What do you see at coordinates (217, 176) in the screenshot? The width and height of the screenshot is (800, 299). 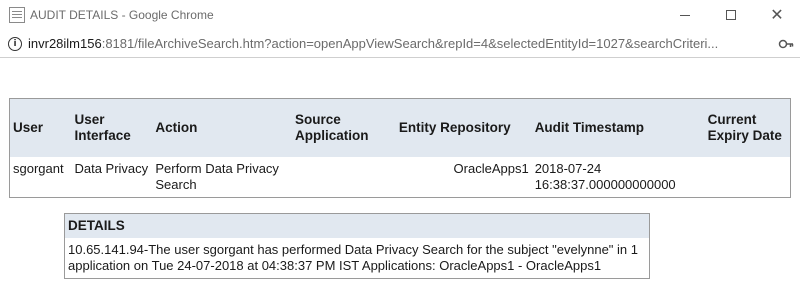 I see `cell-action: Perform Data Privacy Search` at bounding box center [217, 176].